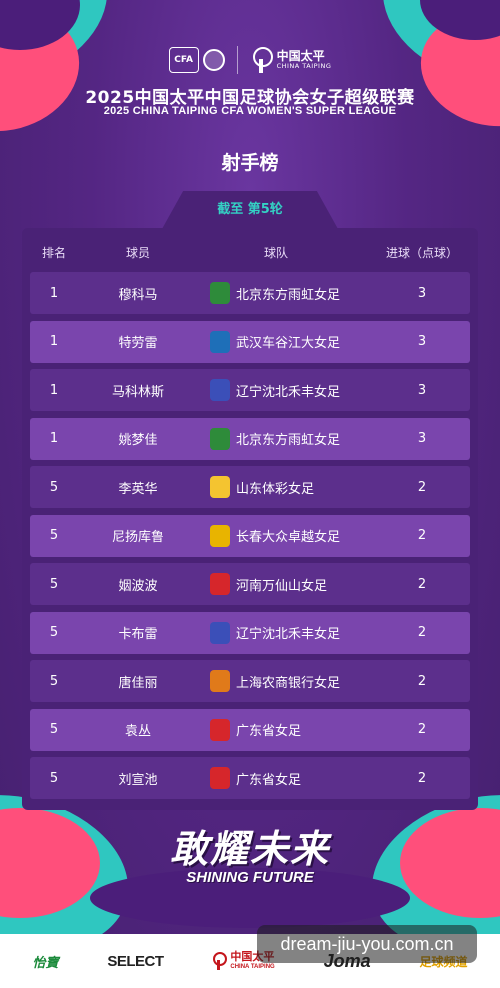  What do you see at coordinates (291, 60) in the screenshot?
I see `china-taiping-logo: 中国太平 CHINA TAIPING` at bounding box center [291, 60].